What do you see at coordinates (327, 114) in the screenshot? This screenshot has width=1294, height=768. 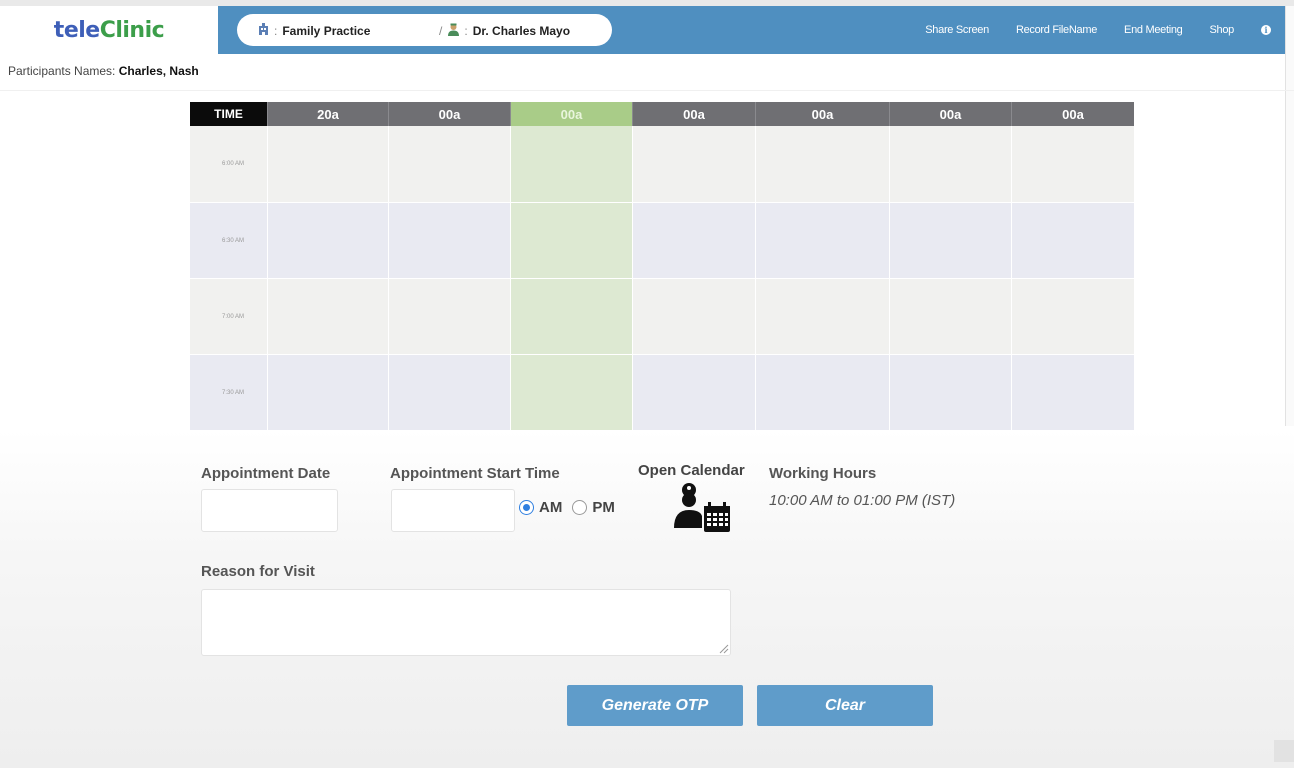 I see `day-header: 20a` at bounding box center [327, 114].